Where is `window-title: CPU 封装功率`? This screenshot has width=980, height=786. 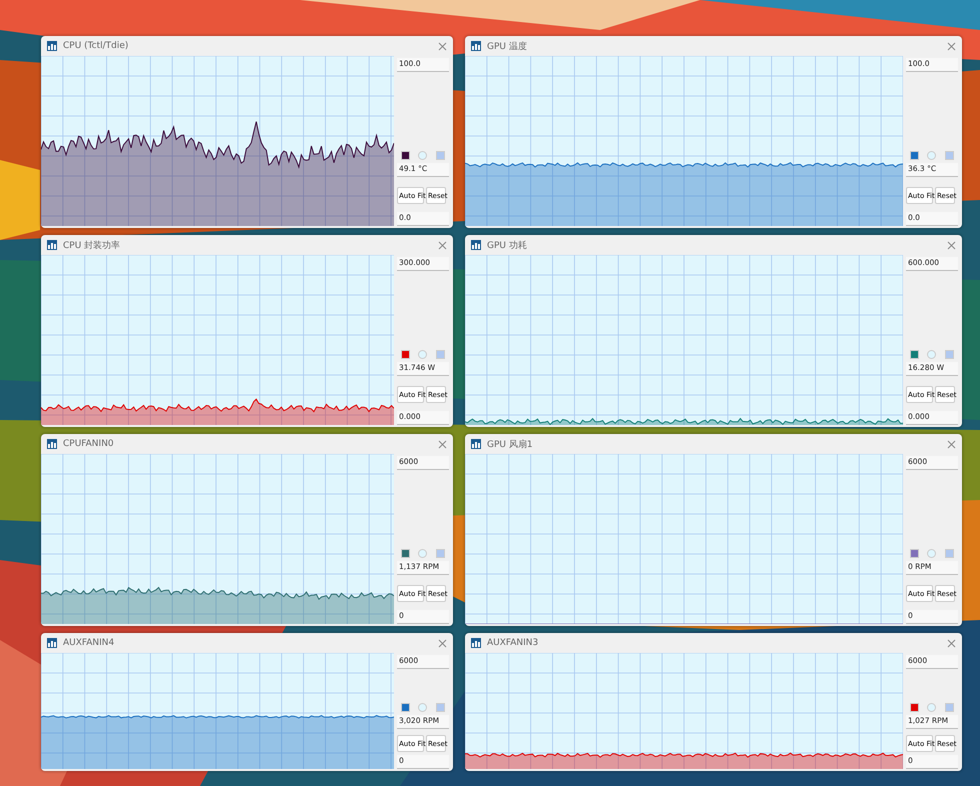
window-title: CPU 封装功率 is located at coordinates (92, 246).